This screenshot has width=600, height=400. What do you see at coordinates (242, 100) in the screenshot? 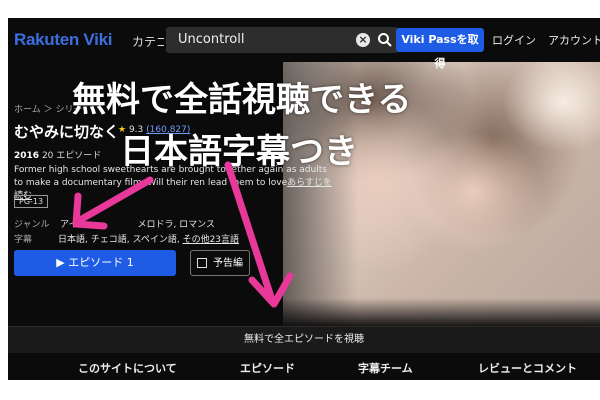
I see `overlay-headline-1: 無料で全話視聴できる` at bounding box center [242, 100].